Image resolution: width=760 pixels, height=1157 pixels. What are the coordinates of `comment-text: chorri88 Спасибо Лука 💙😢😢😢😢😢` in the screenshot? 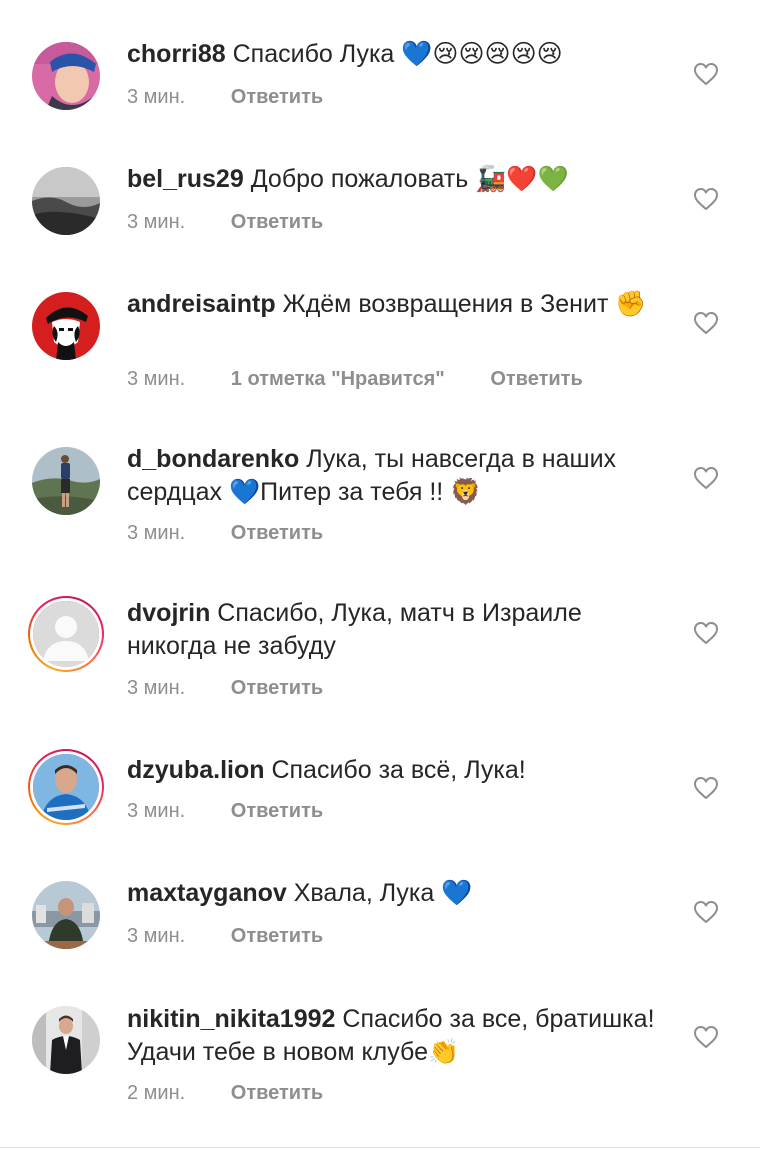 It's located at (399, 54).